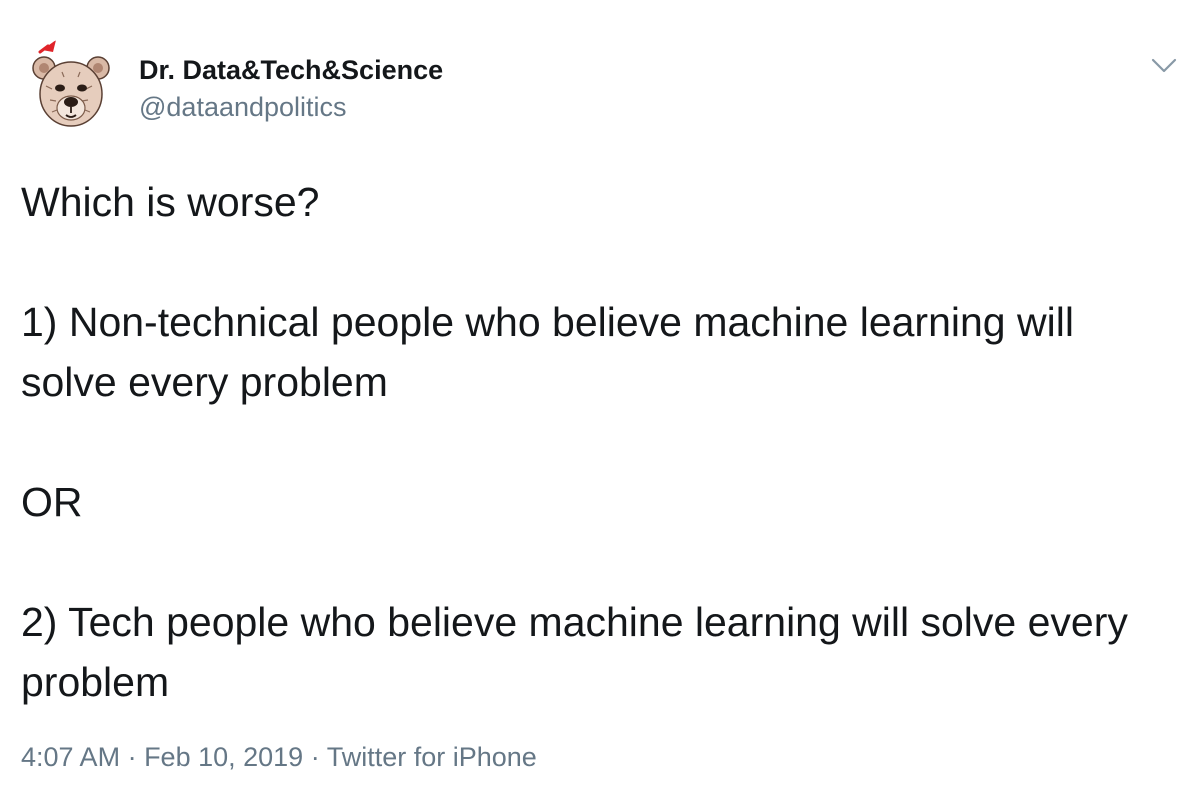 The width and height of the screenshot is (1196, 805). What do you see at coordinates (432, 757) in the screenshot?
I see `tweet-source: Twitter for iPhone` at bounding box center [432, 757].